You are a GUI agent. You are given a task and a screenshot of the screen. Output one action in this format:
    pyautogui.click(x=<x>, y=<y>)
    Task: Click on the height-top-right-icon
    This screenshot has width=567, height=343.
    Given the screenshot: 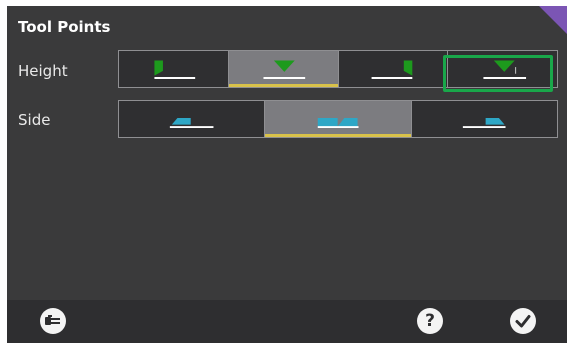 What is the action you would take?
    pyautogui.click(x=391, y=69)
    